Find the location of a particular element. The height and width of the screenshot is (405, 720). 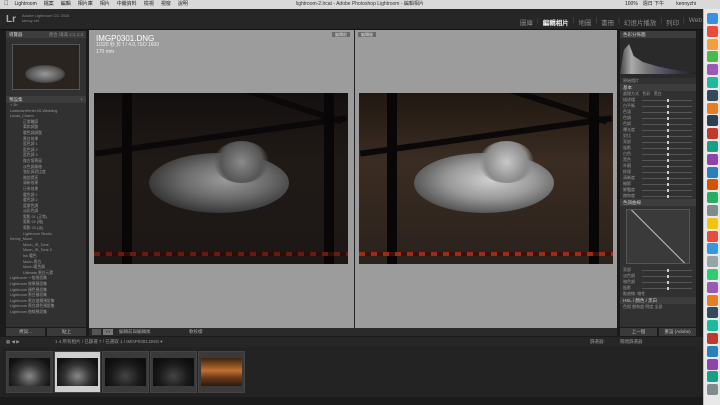

add-preset-icon: + is located at coordinates (81, 99).